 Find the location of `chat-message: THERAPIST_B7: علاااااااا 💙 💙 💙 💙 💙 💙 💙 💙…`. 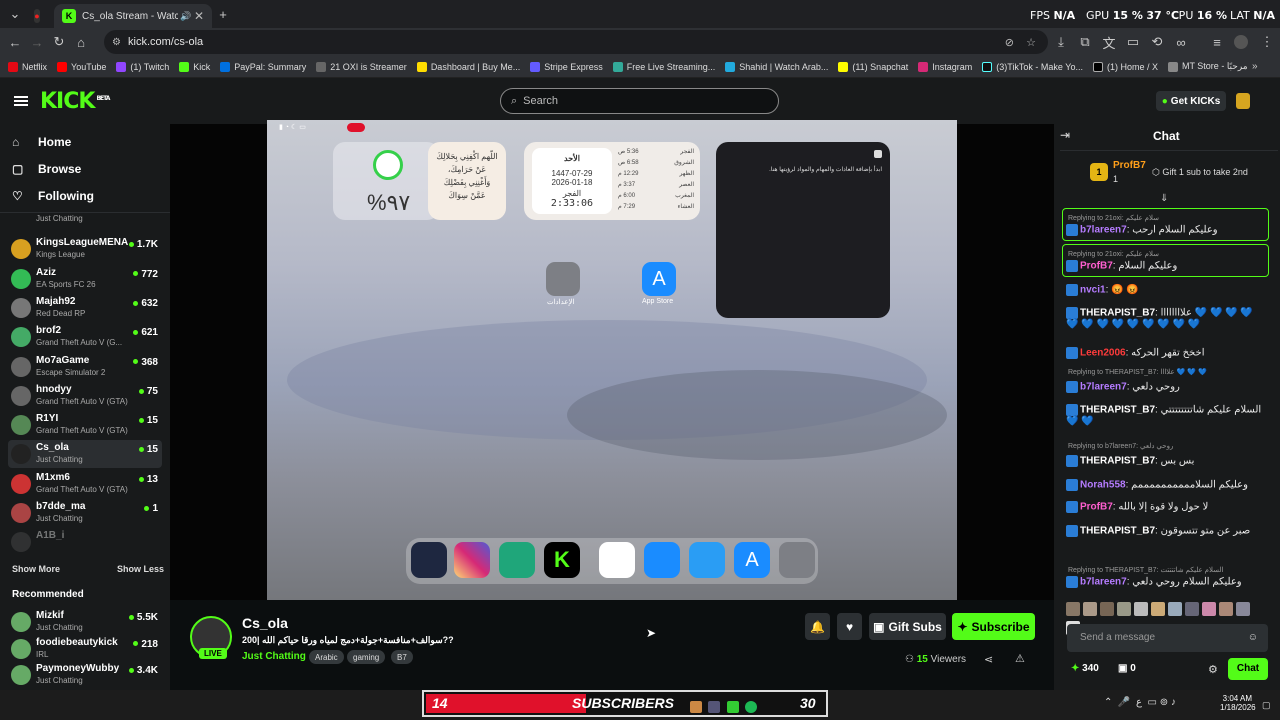

chat-message: THERAPIST_B7: علاااااااا 💙 💙 💙 💙 💙 💙 💙 💙… is located at coordinates (1167, 318).